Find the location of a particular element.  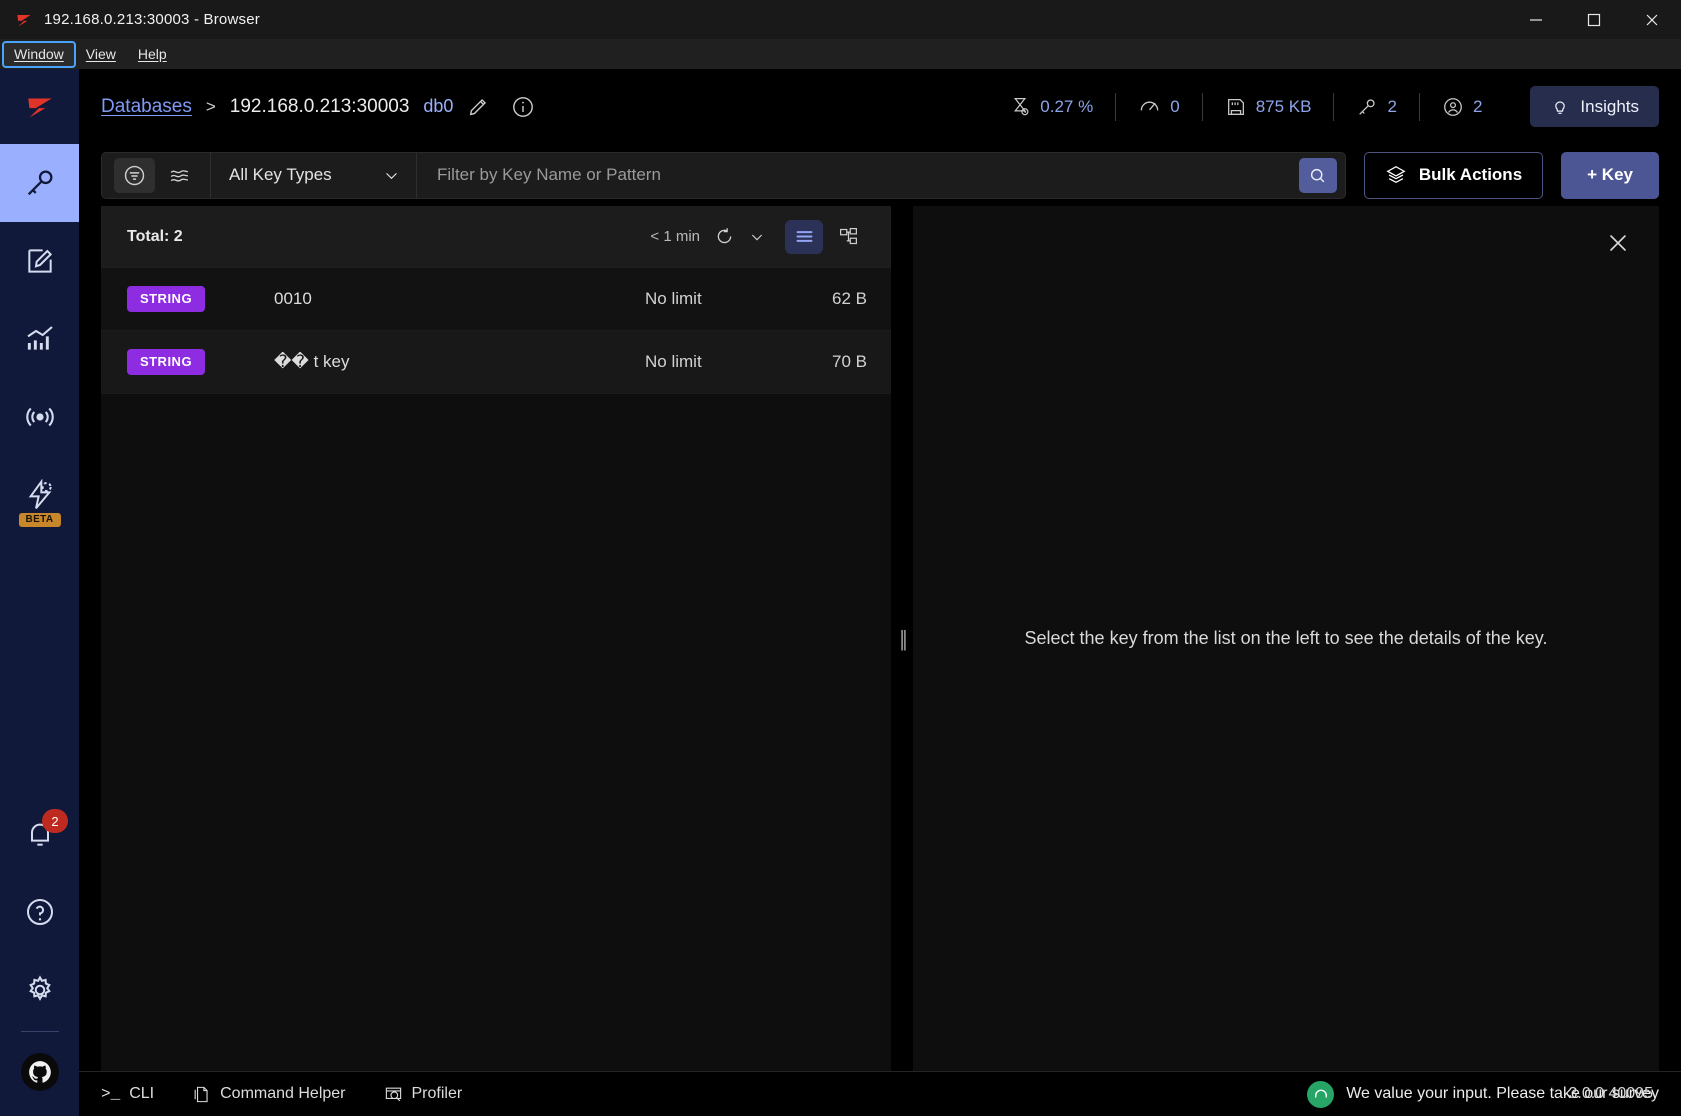

sidebar-nav: BETA is located at coordinates (39, 339).